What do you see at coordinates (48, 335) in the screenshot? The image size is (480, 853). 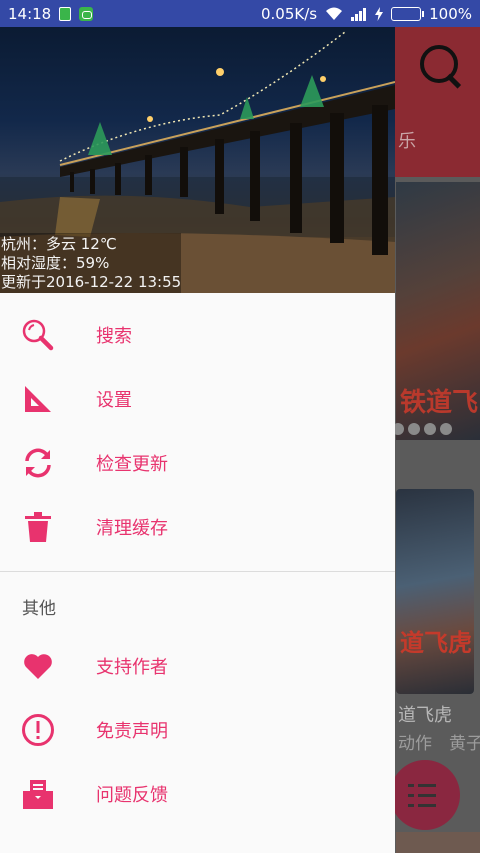 I see `search-icon` at bounding box center [48, 335].